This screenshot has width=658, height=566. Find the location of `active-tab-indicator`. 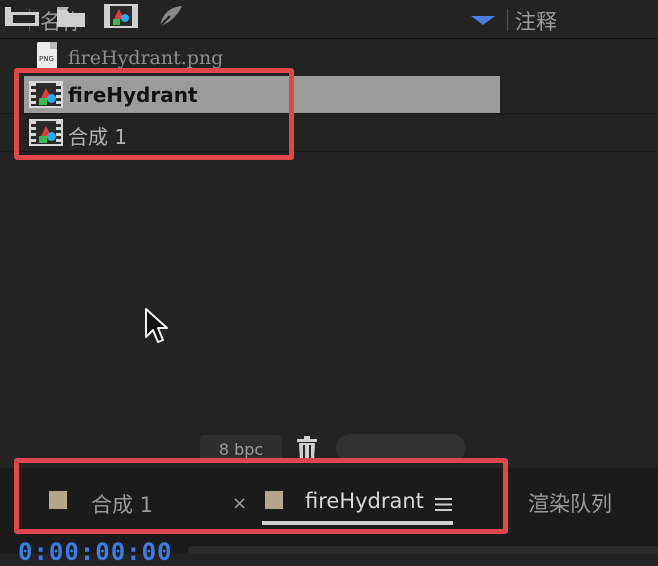

active-tab-indicator is located at coordinates (357, 523).